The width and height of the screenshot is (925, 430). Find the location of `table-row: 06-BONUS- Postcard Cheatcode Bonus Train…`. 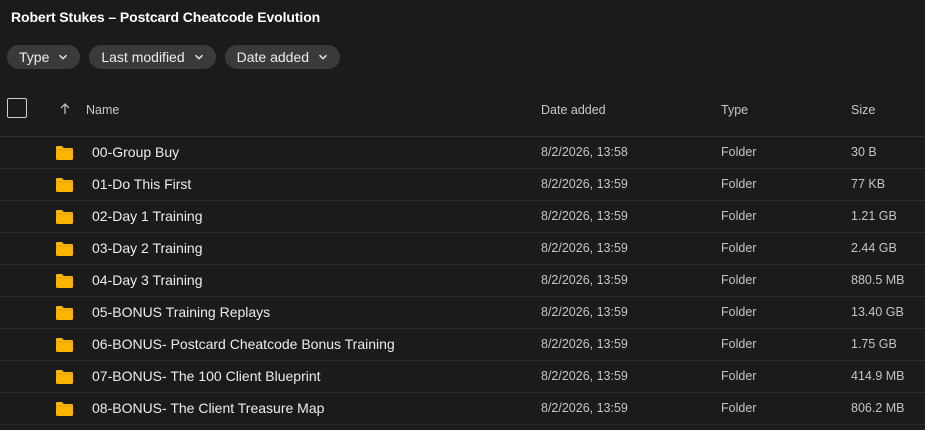

table-row: 06-BONUS- Postcard Cheatcode Bonus Train… is located at coordinates (462, 345).